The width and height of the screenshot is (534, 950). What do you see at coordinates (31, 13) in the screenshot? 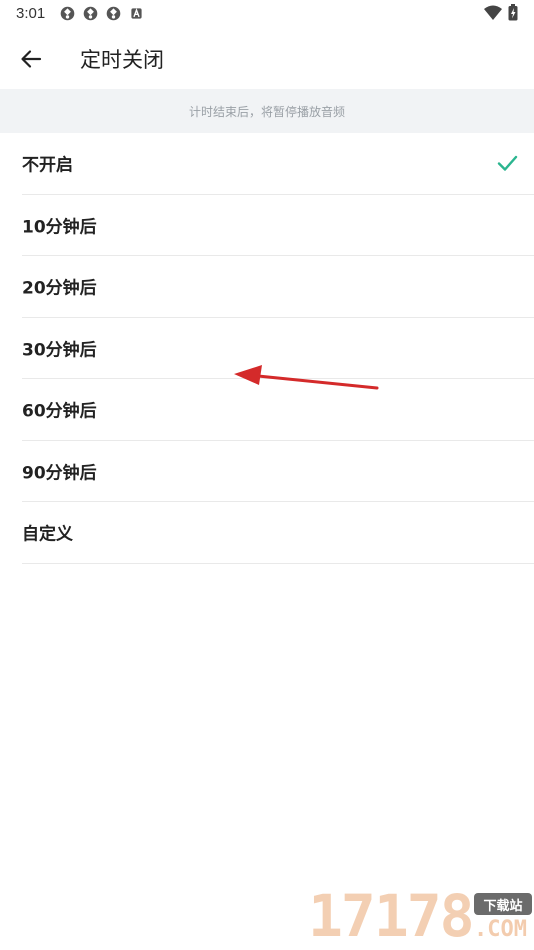
I see `status-time: 3:01` at bounding box center [31, 13].